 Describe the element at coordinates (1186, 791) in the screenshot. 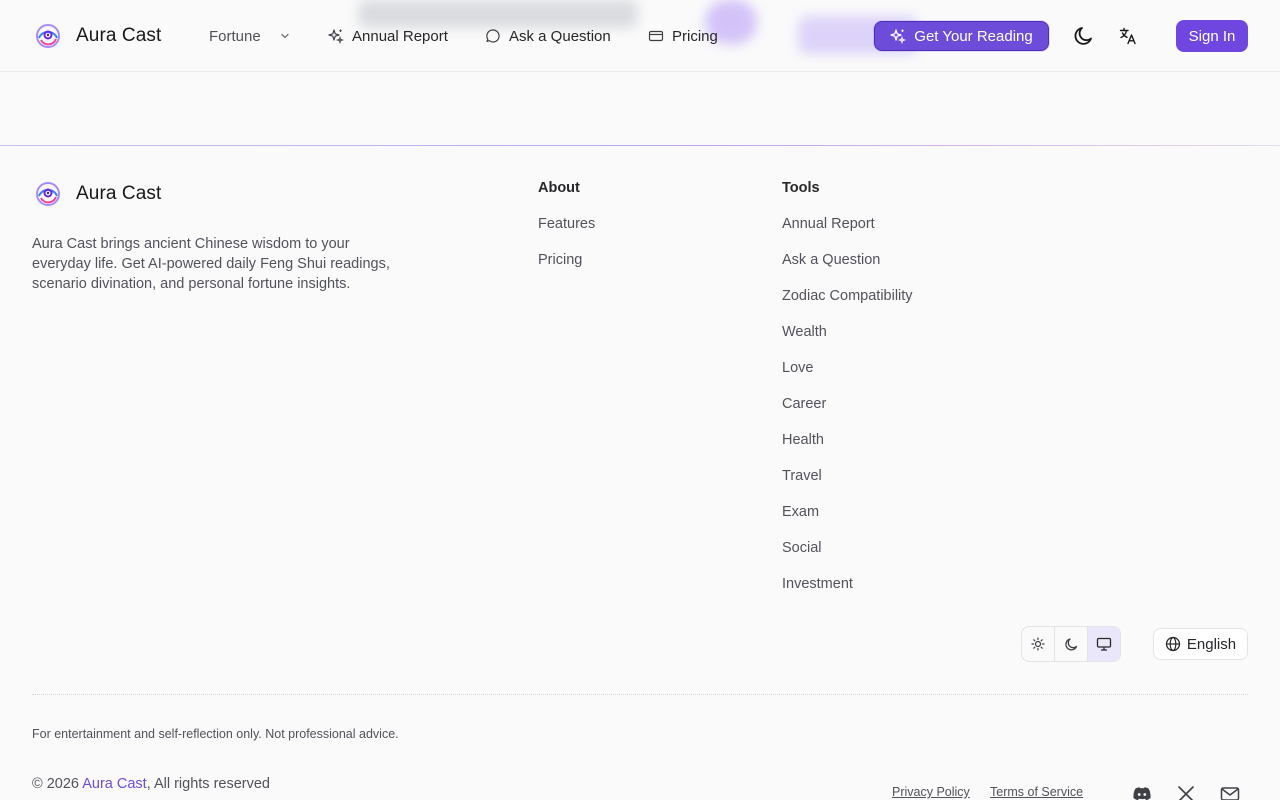

I see `x-icon` at that location.